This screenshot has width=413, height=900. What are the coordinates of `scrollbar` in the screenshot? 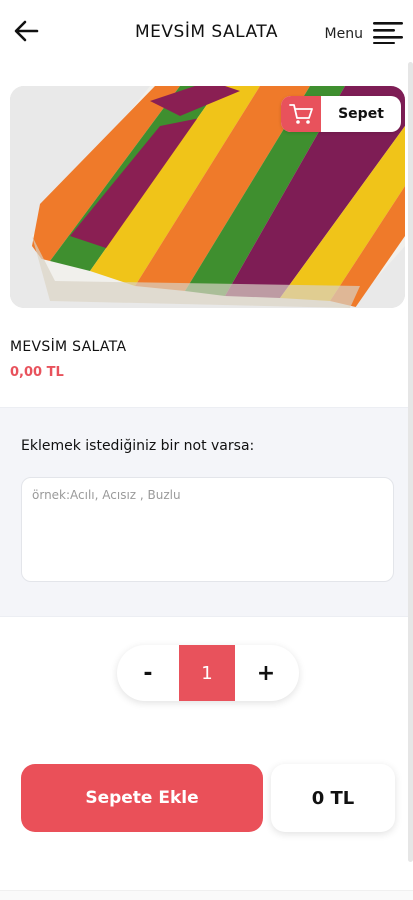 It's located at (410, 462).